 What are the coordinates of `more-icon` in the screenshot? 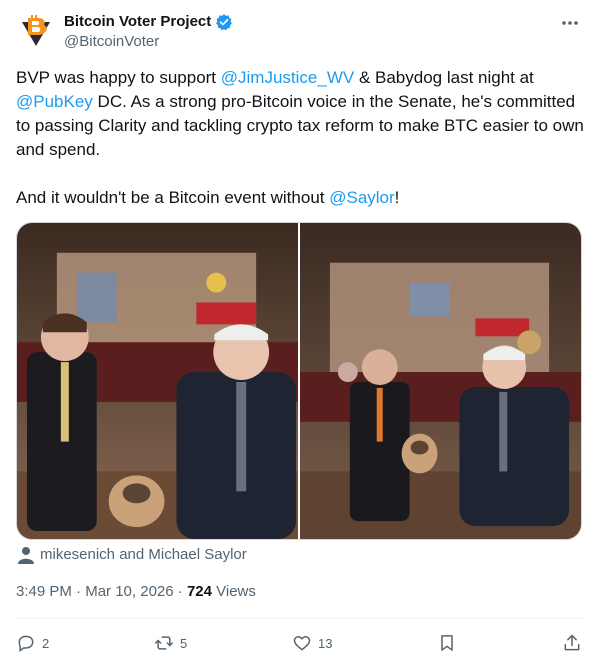 It's located at (570, 23).